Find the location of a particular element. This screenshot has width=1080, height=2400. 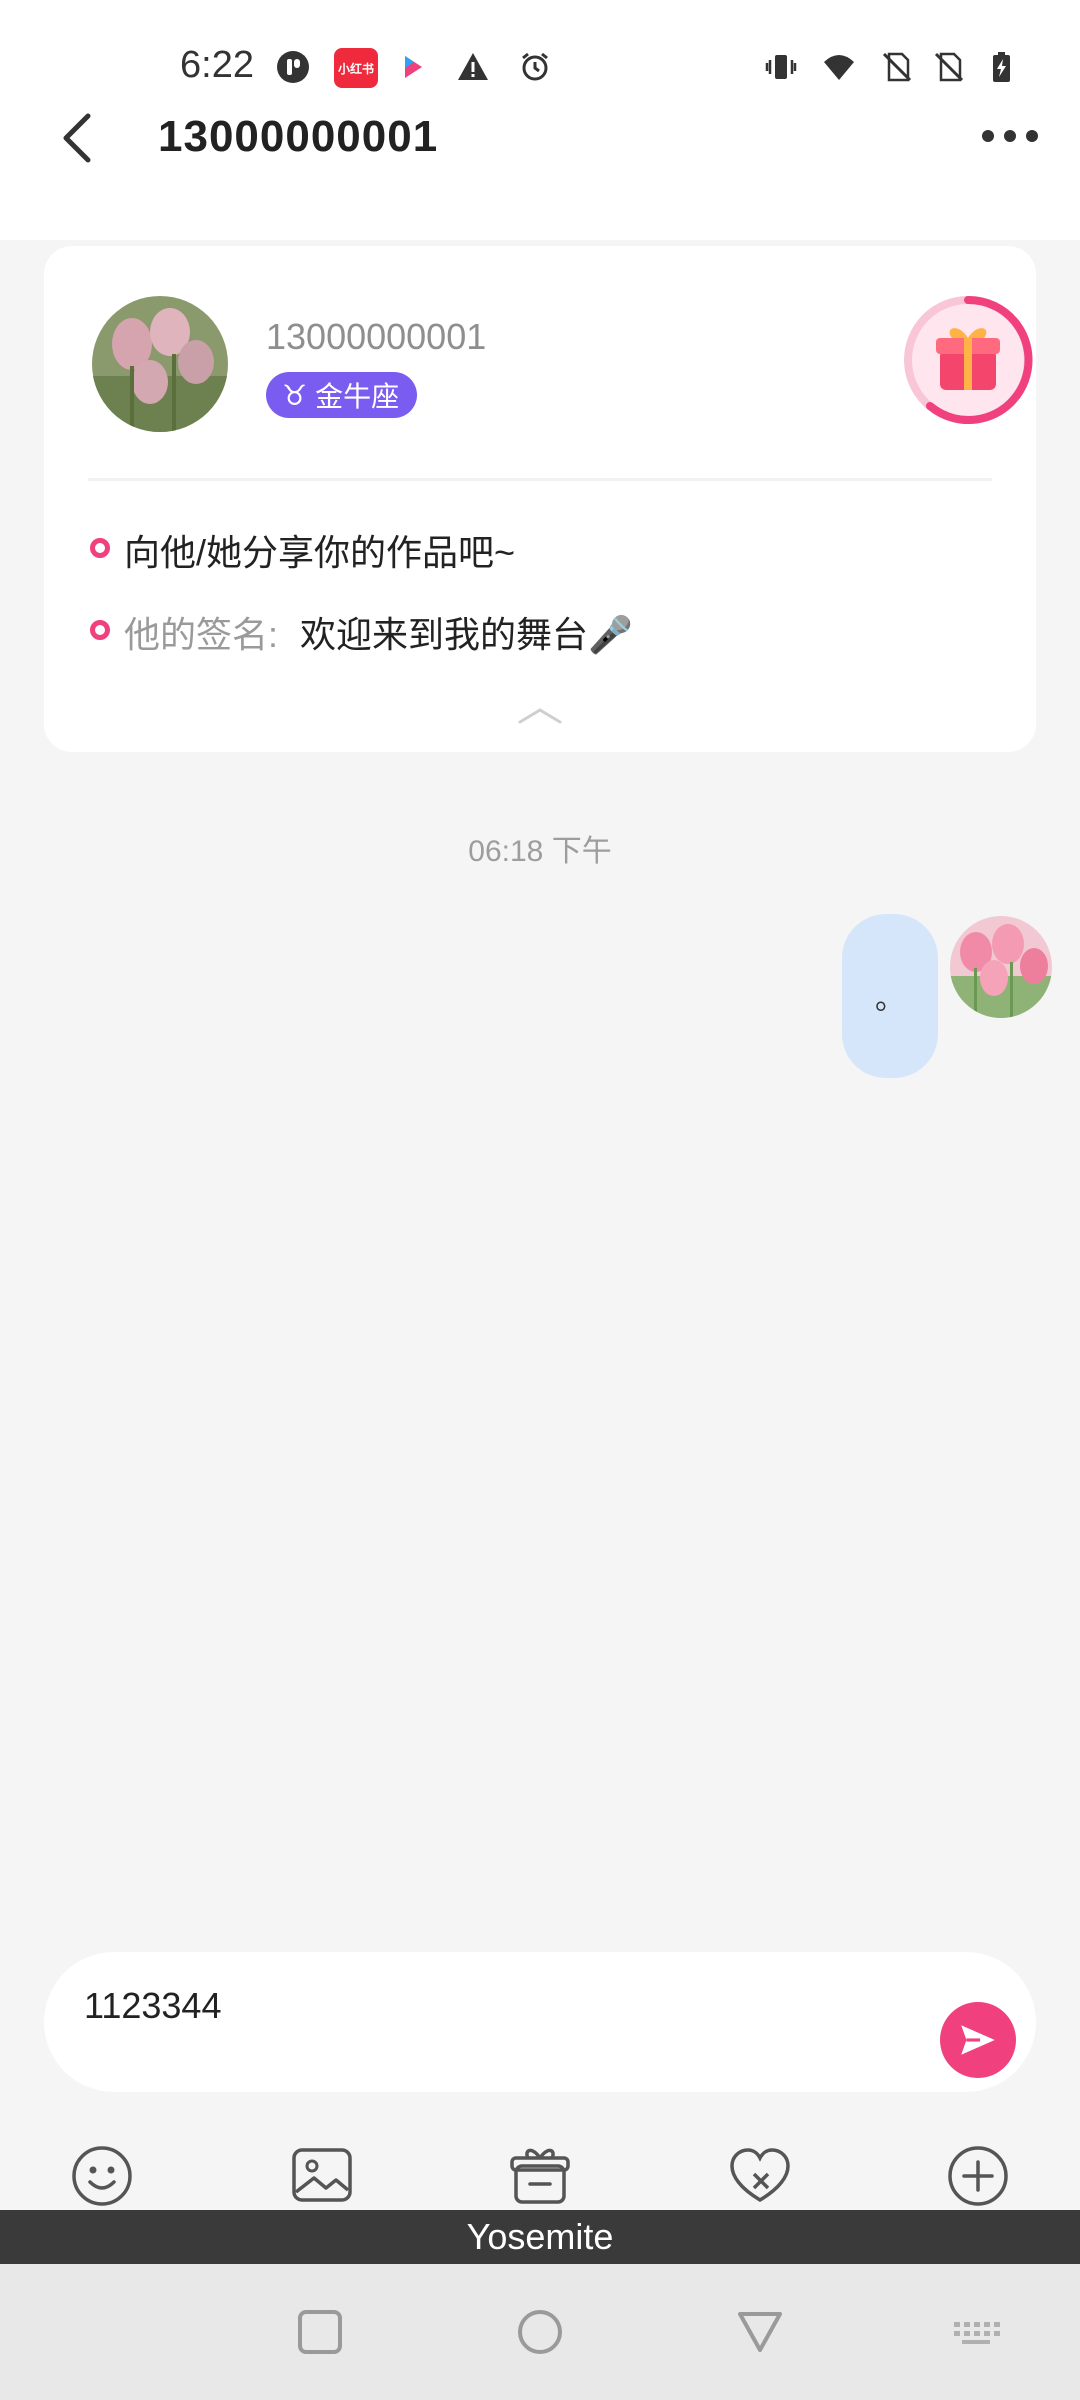

more-tools-button is located at coordinates (978, 2176).